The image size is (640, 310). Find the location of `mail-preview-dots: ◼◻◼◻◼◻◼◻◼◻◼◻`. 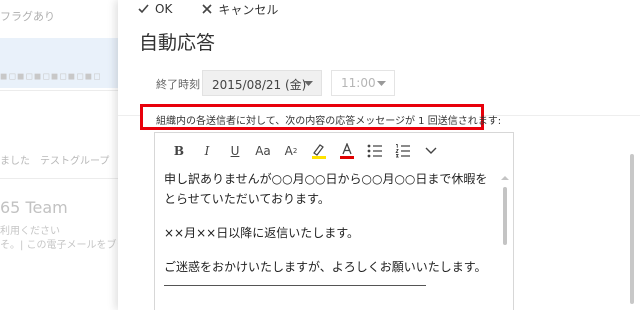

mail-preview-dots: ◼◻◼◻◼◻◼◻◼◻◼◻ is located at coordinates (51, 77).